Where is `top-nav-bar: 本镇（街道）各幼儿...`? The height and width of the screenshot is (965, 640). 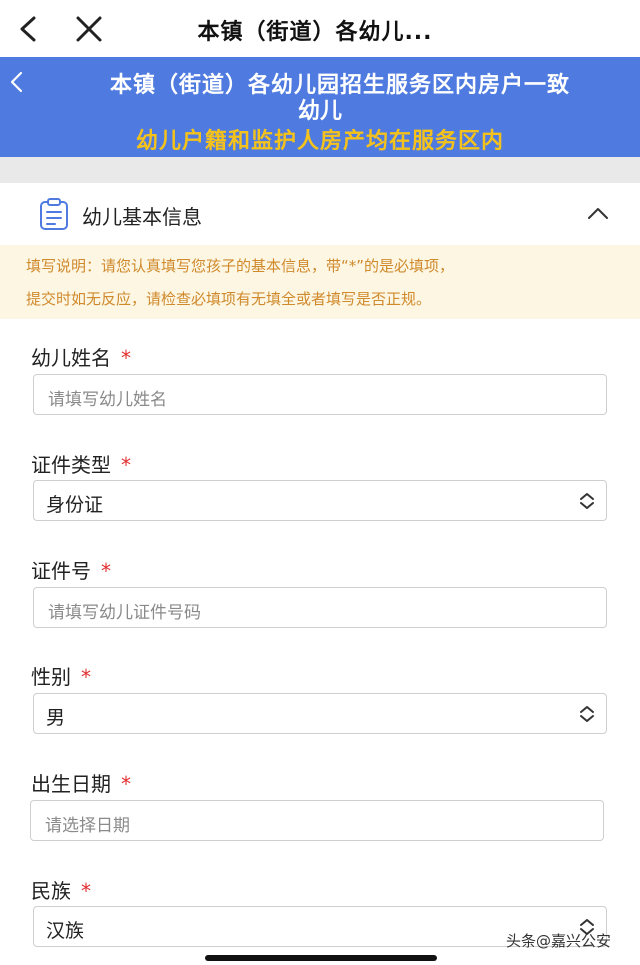 top-nav-bar: 本镇（街道）各幼儿... is located at coordinates (320, 28).